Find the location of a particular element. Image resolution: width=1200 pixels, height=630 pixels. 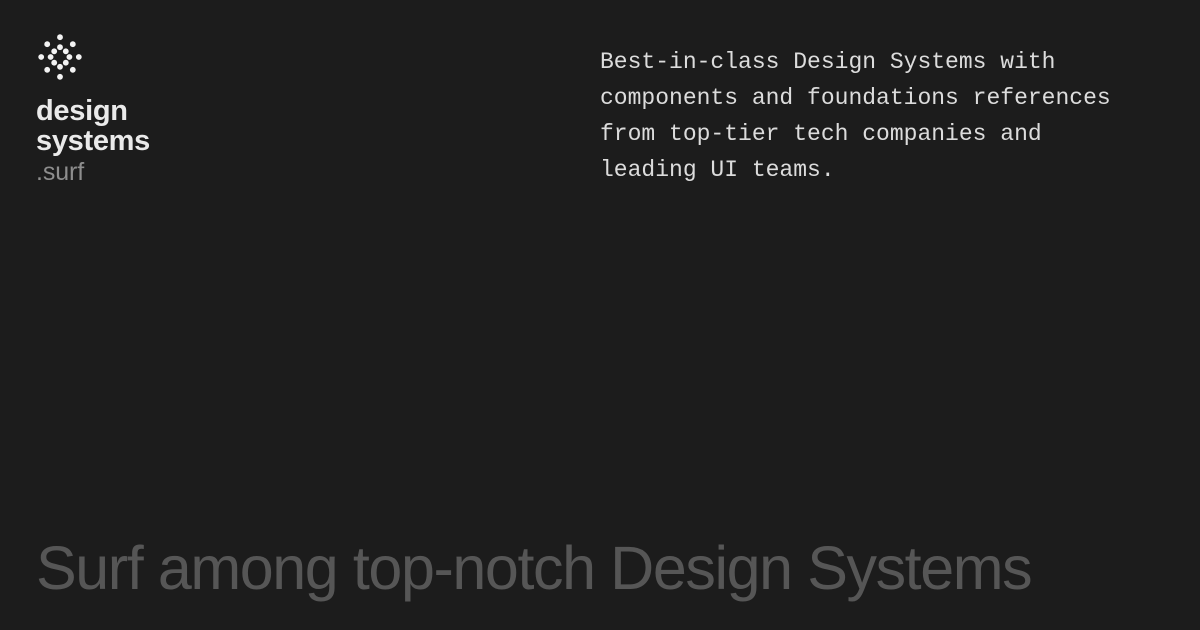

headline: Surf among top-notch Design Systems is located at coordinates (534, 568).